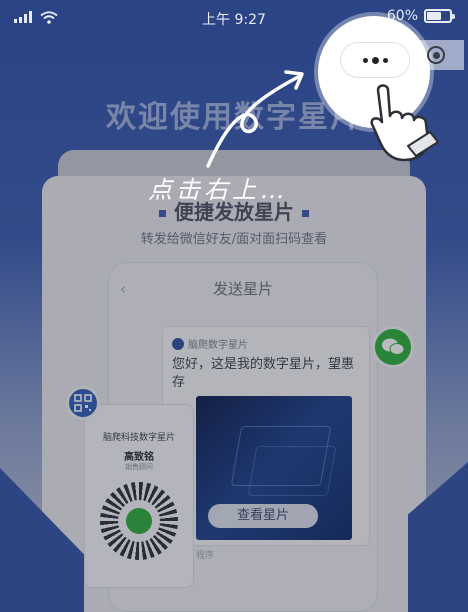 This screenshot has height=612, width=468. Describe the element at coordinates (255, 119) in the screenshot. I see `guide-arrow-icon` at that location.